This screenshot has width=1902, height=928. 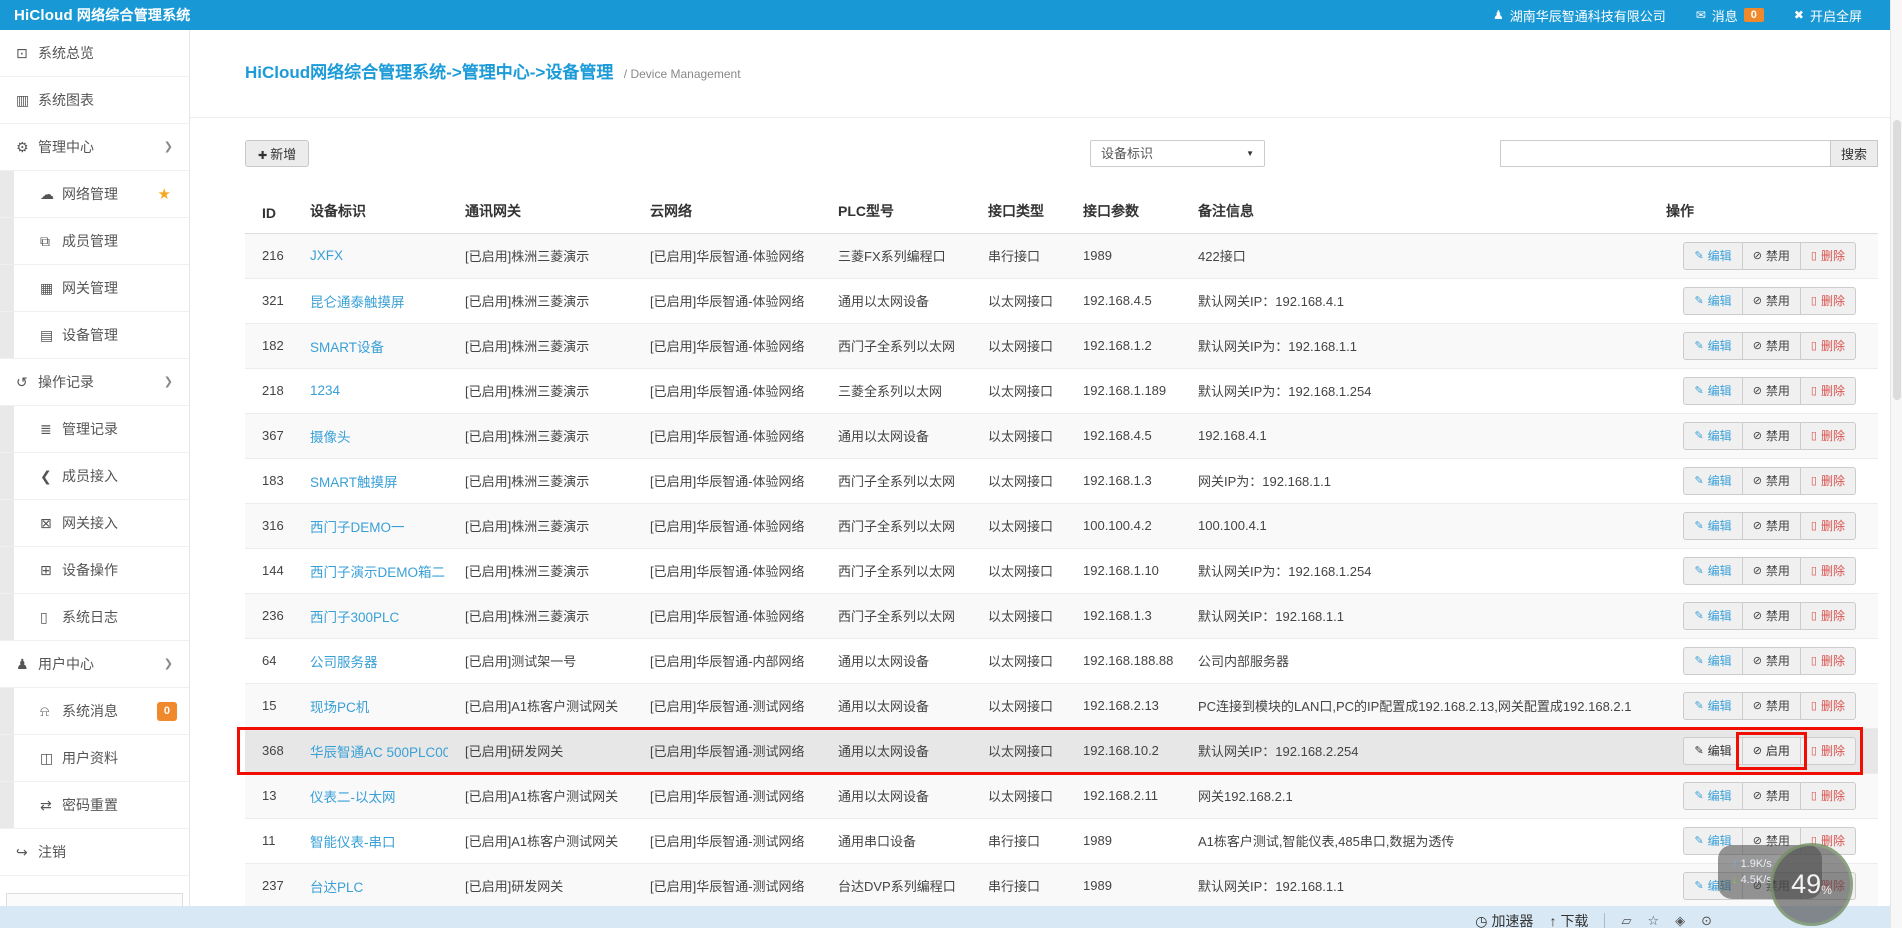 What do you see at coordinates (94, 711) in the screenshot?
I see `sidebar-item-system-messages: ⍾ 系统消息 0` at bounding box center [94, 711].